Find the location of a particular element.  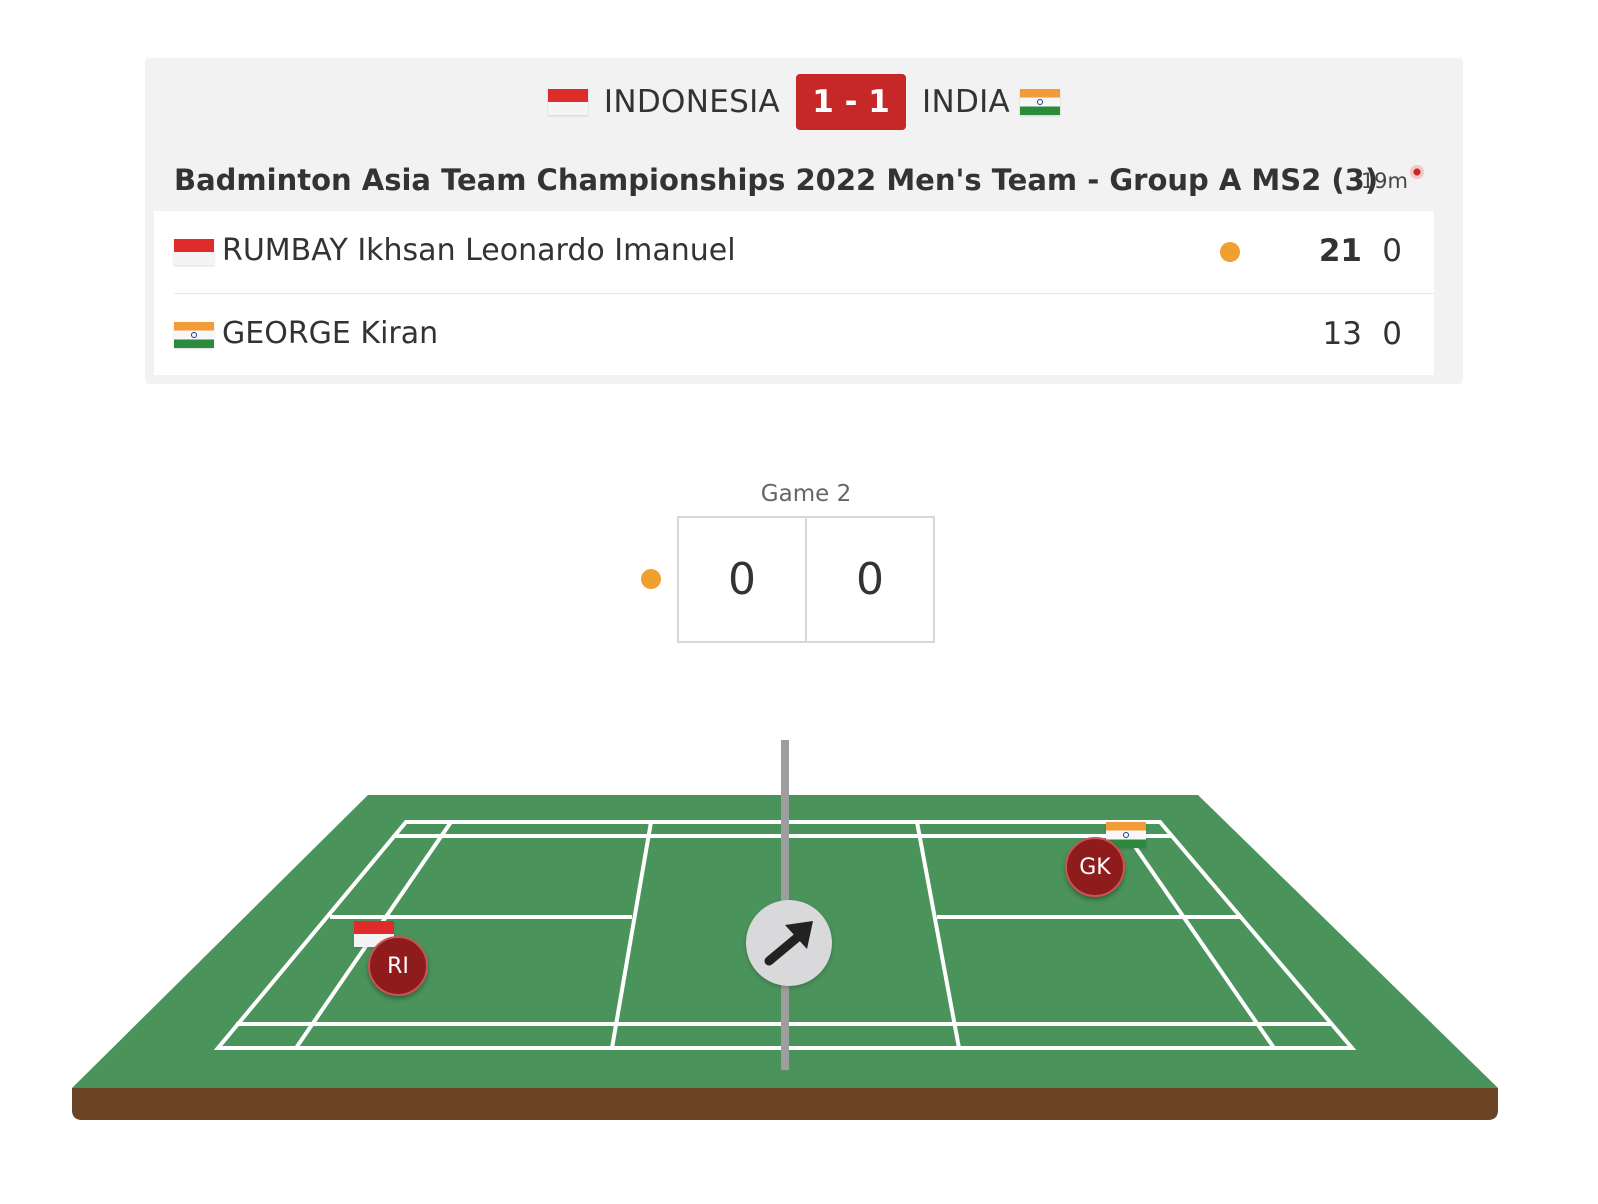

arrow-up-right-icon is located at coordinates (788, 943).